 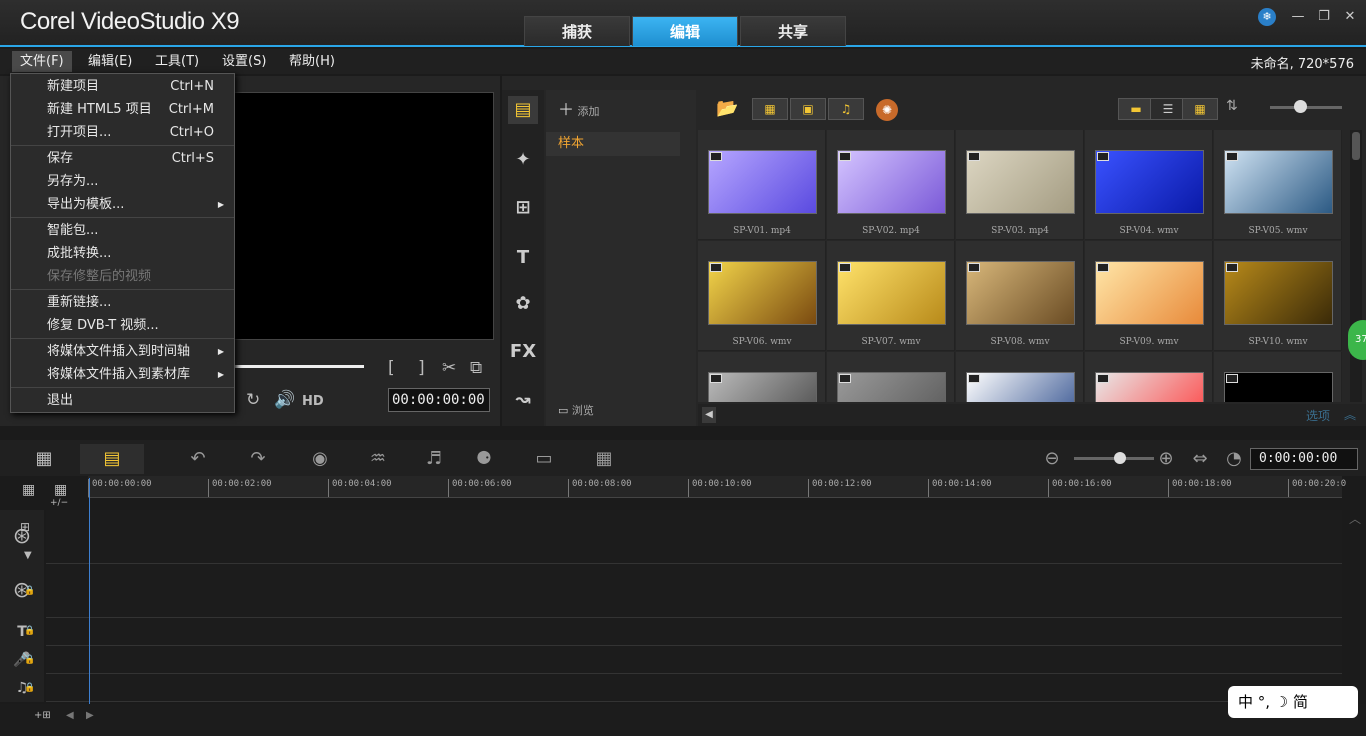 I want to click on menu-edit: 编辑(E), so click(x=110, y=61).